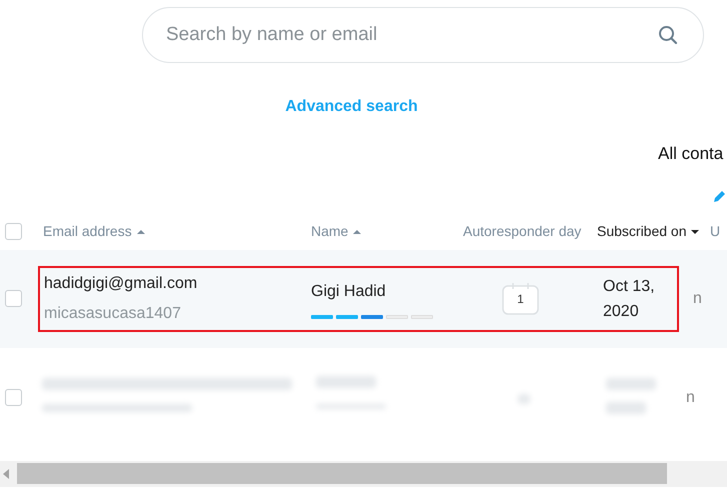  I want to click on day-number: 1, so click(520, 299).